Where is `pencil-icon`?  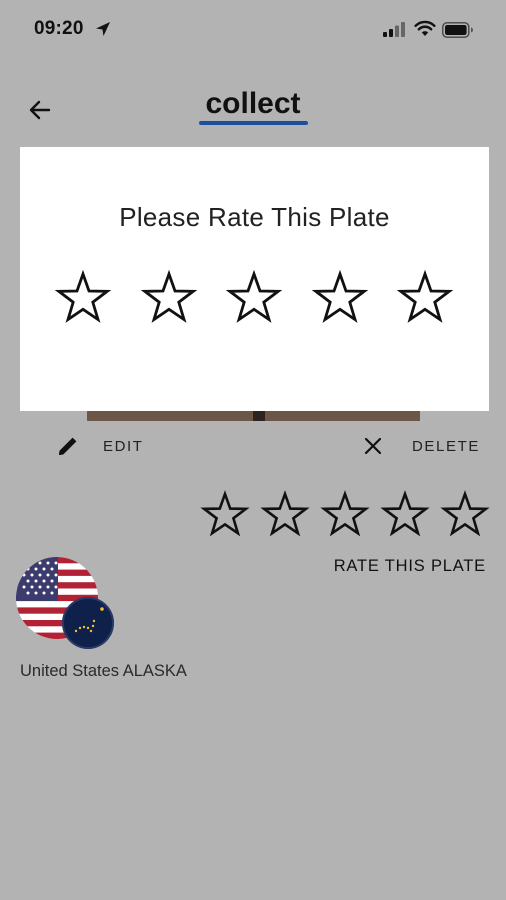
pencil-icon is located at coordinates (68, 446).